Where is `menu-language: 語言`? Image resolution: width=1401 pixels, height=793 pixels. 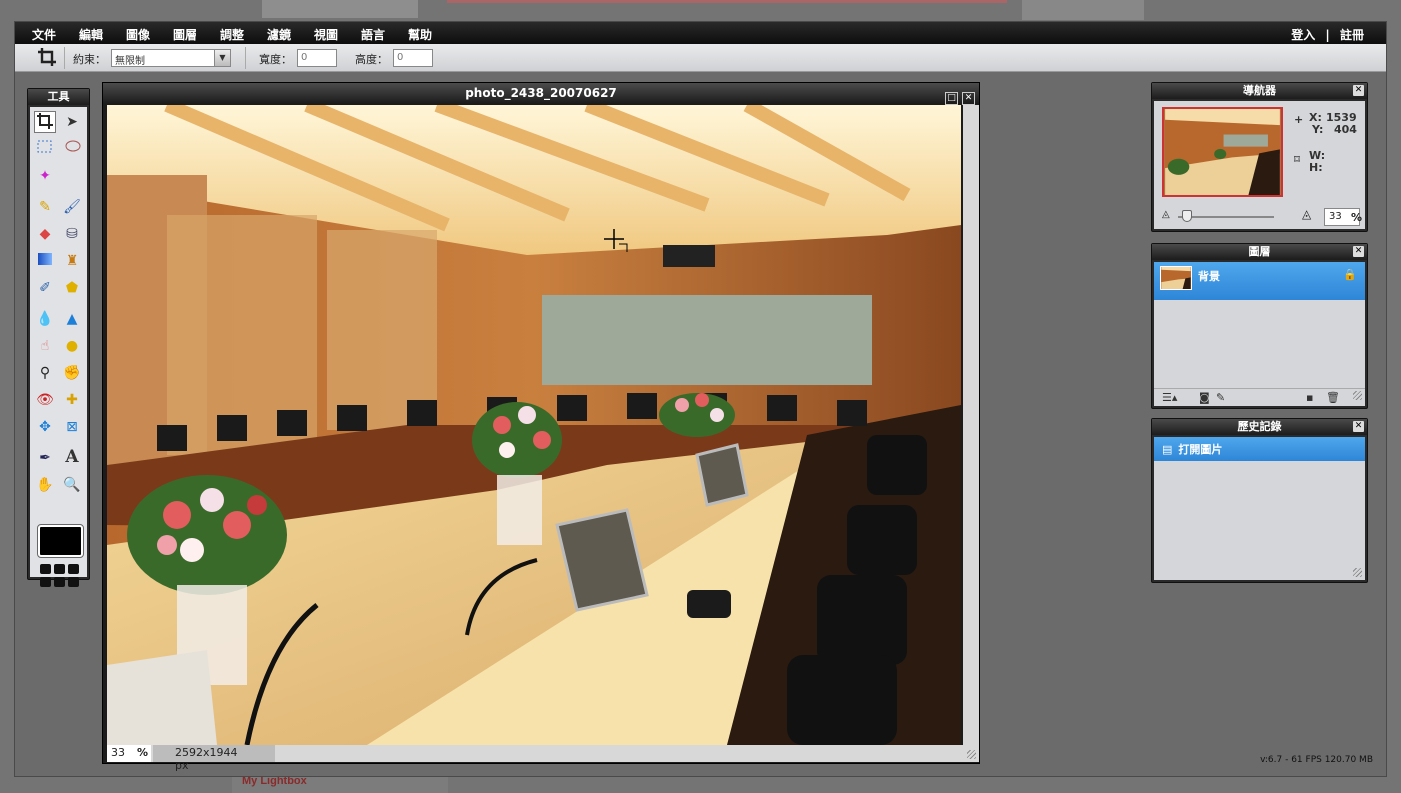 menu-language: 語言 is located at coordinates (373, 34).